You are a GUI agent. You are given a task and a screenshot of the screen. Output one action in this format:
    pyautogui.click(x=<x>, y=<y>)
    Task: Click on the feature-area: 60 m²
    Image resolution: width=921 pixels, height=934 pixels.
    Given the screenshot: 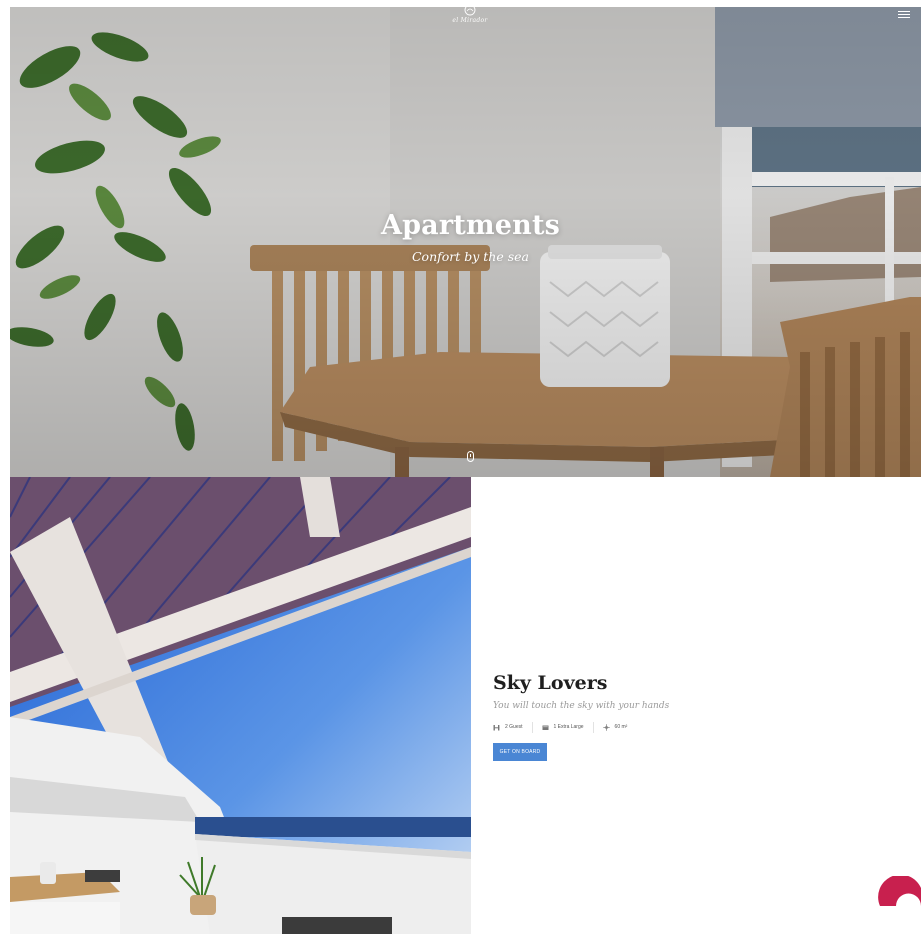 What is the action you would take?
    pyautogui.click(x=615, y=727)
    